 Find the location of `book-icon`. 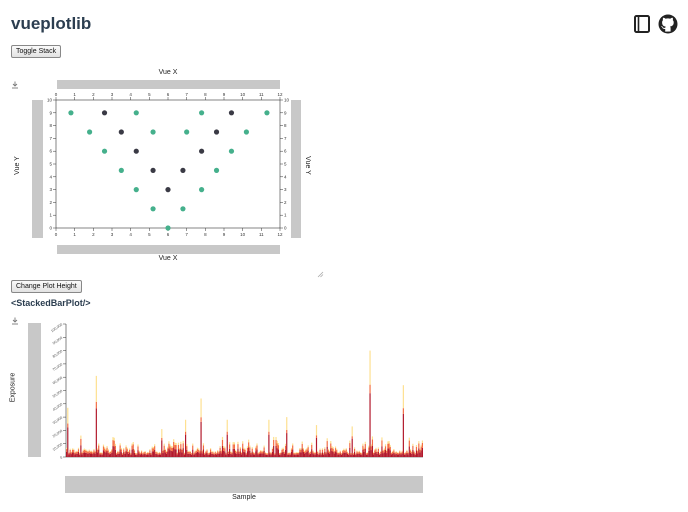

book-icon is located at coordinates (642, 24).